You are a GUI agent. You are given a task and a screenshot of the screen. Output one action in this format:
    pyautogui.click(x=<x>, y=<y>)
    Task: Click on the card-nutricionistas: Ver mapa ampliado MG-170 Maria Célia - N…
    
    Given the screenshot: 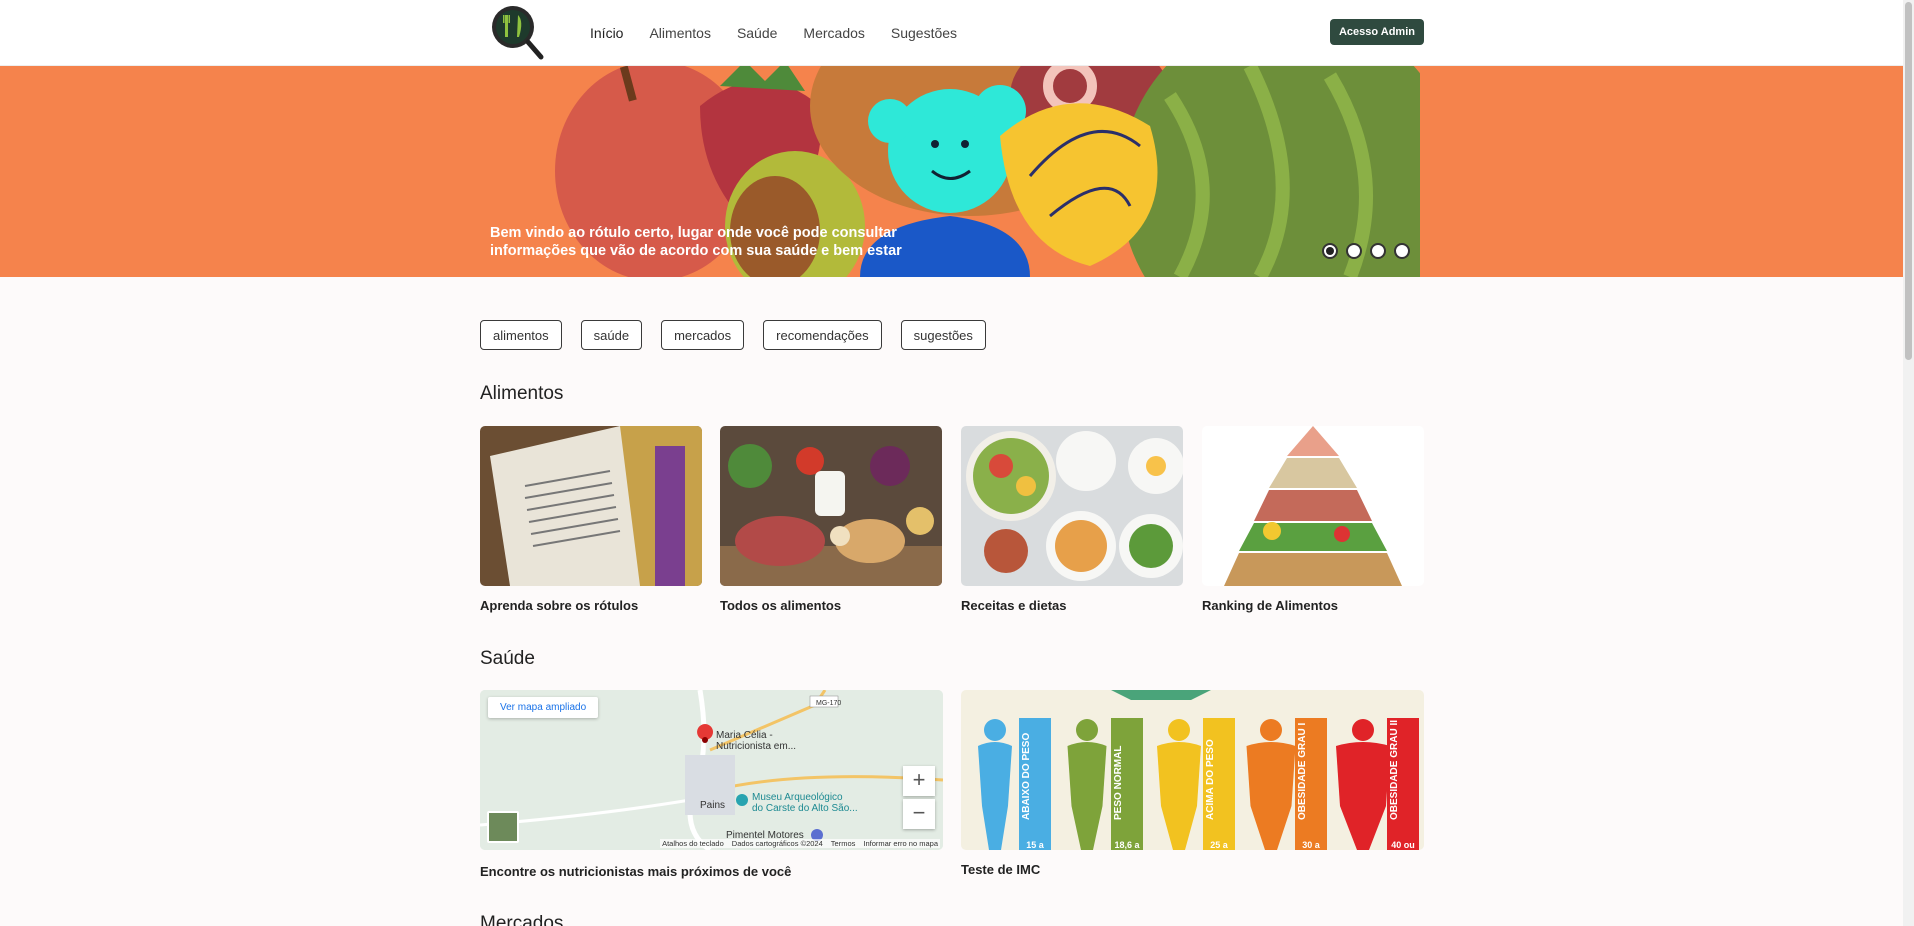 What is the action you would take?
    pyautogui.click(x=711, y=784)
    